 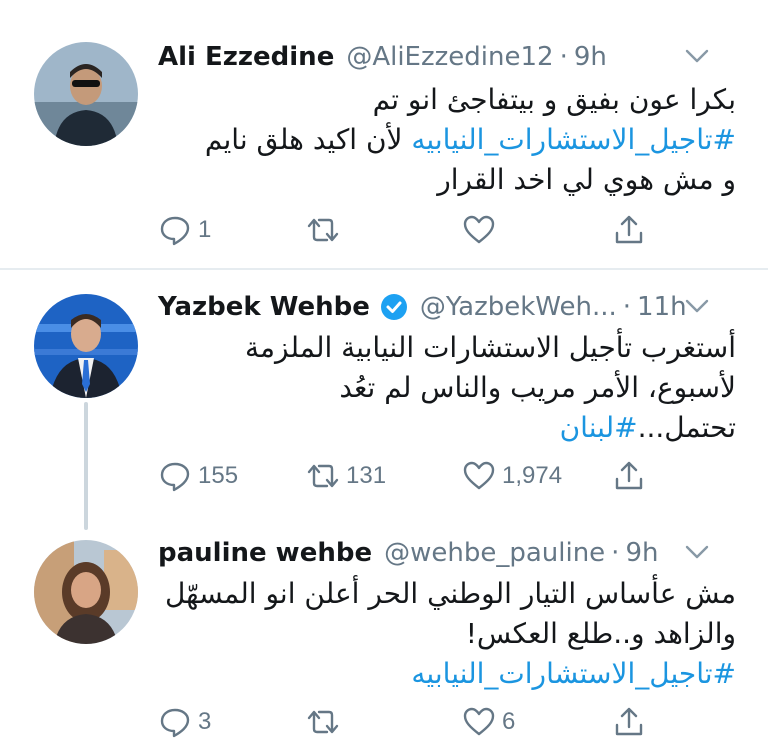 I want to click on reply-count: 3, so click(x=205, y=721).